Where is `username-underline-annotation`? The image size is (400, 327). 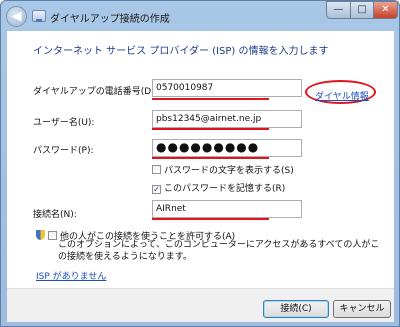
username-underline-annotation is located at coordinates (210, 129).